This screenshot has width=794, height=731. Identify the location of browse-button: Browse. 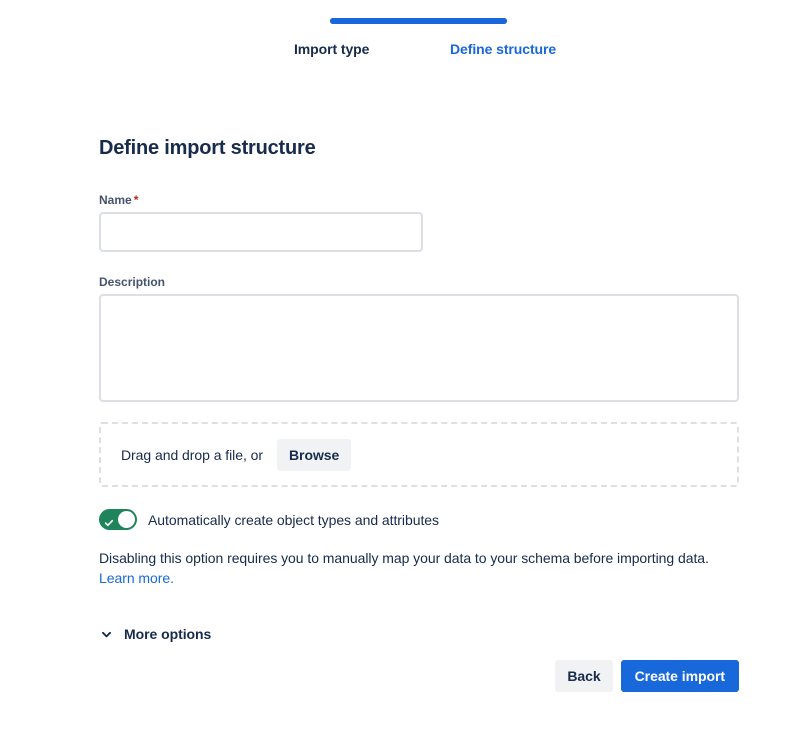
(314, 454).